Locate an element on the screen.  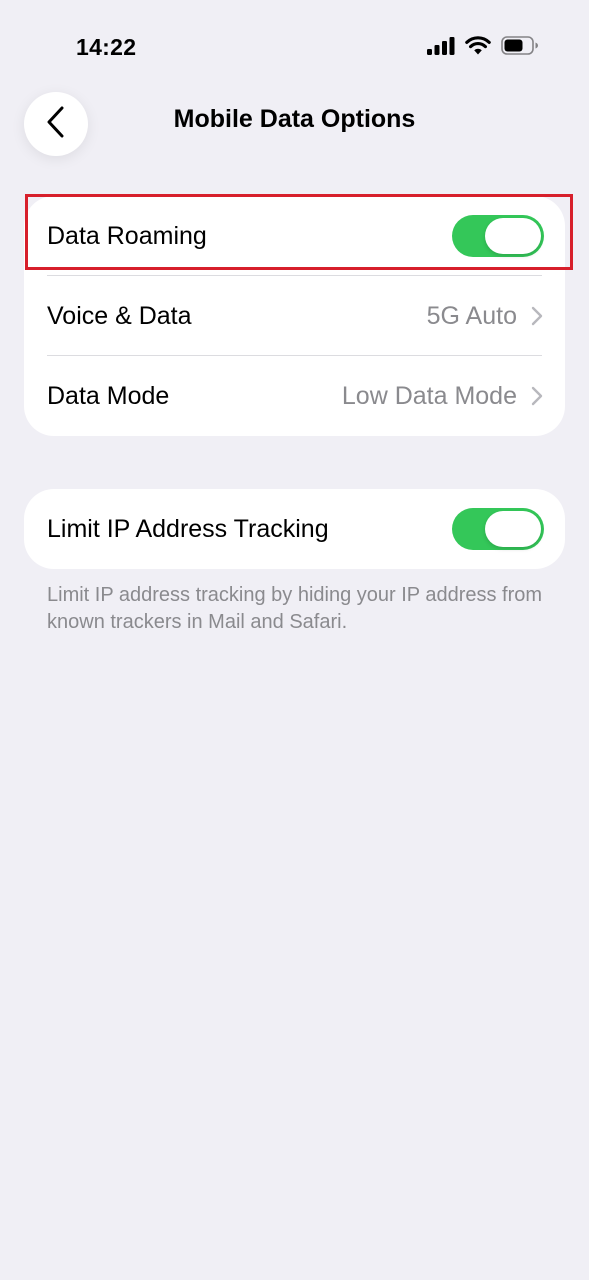
status-time: 14:22 is located at coordinates (106, 47).